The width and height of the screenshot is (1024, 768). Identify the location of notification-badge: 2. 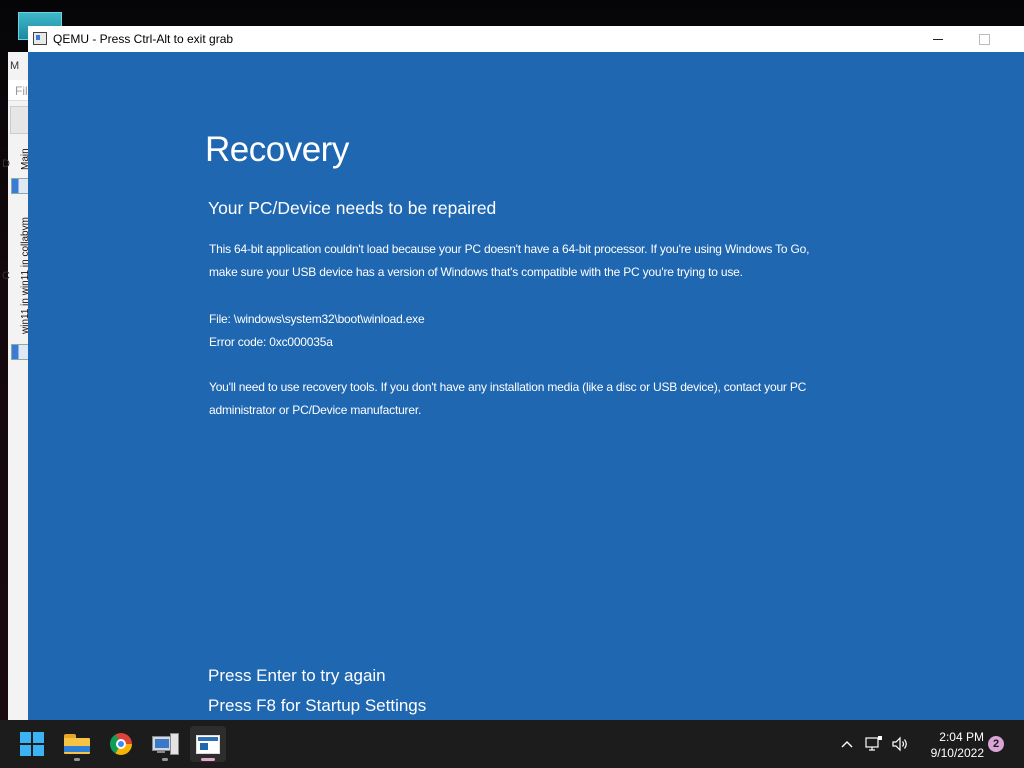
(996, 744).